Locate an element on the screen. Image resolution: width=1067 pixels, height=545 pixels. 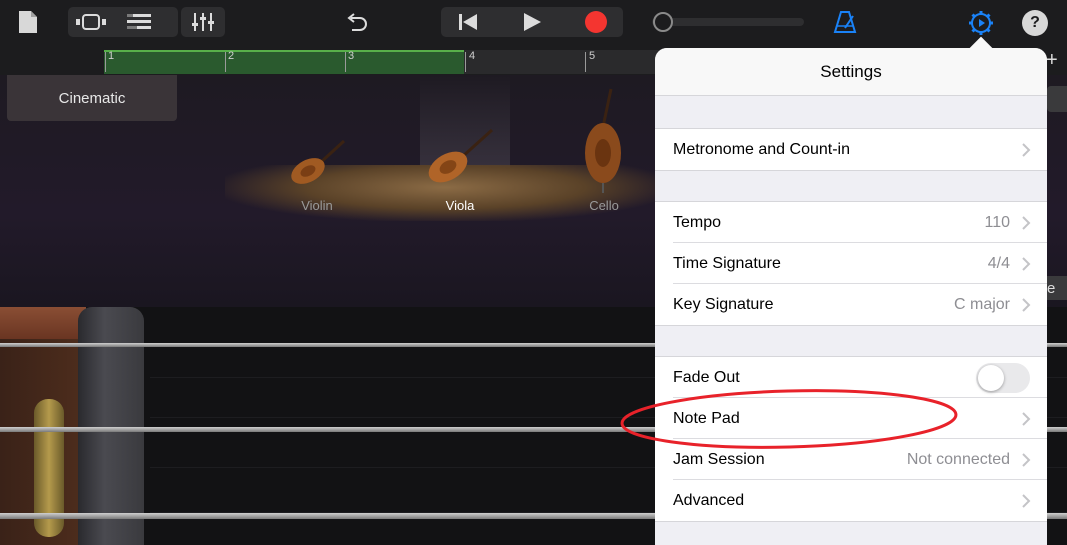
tracks-view-icon is located at coordinates (91, 22).